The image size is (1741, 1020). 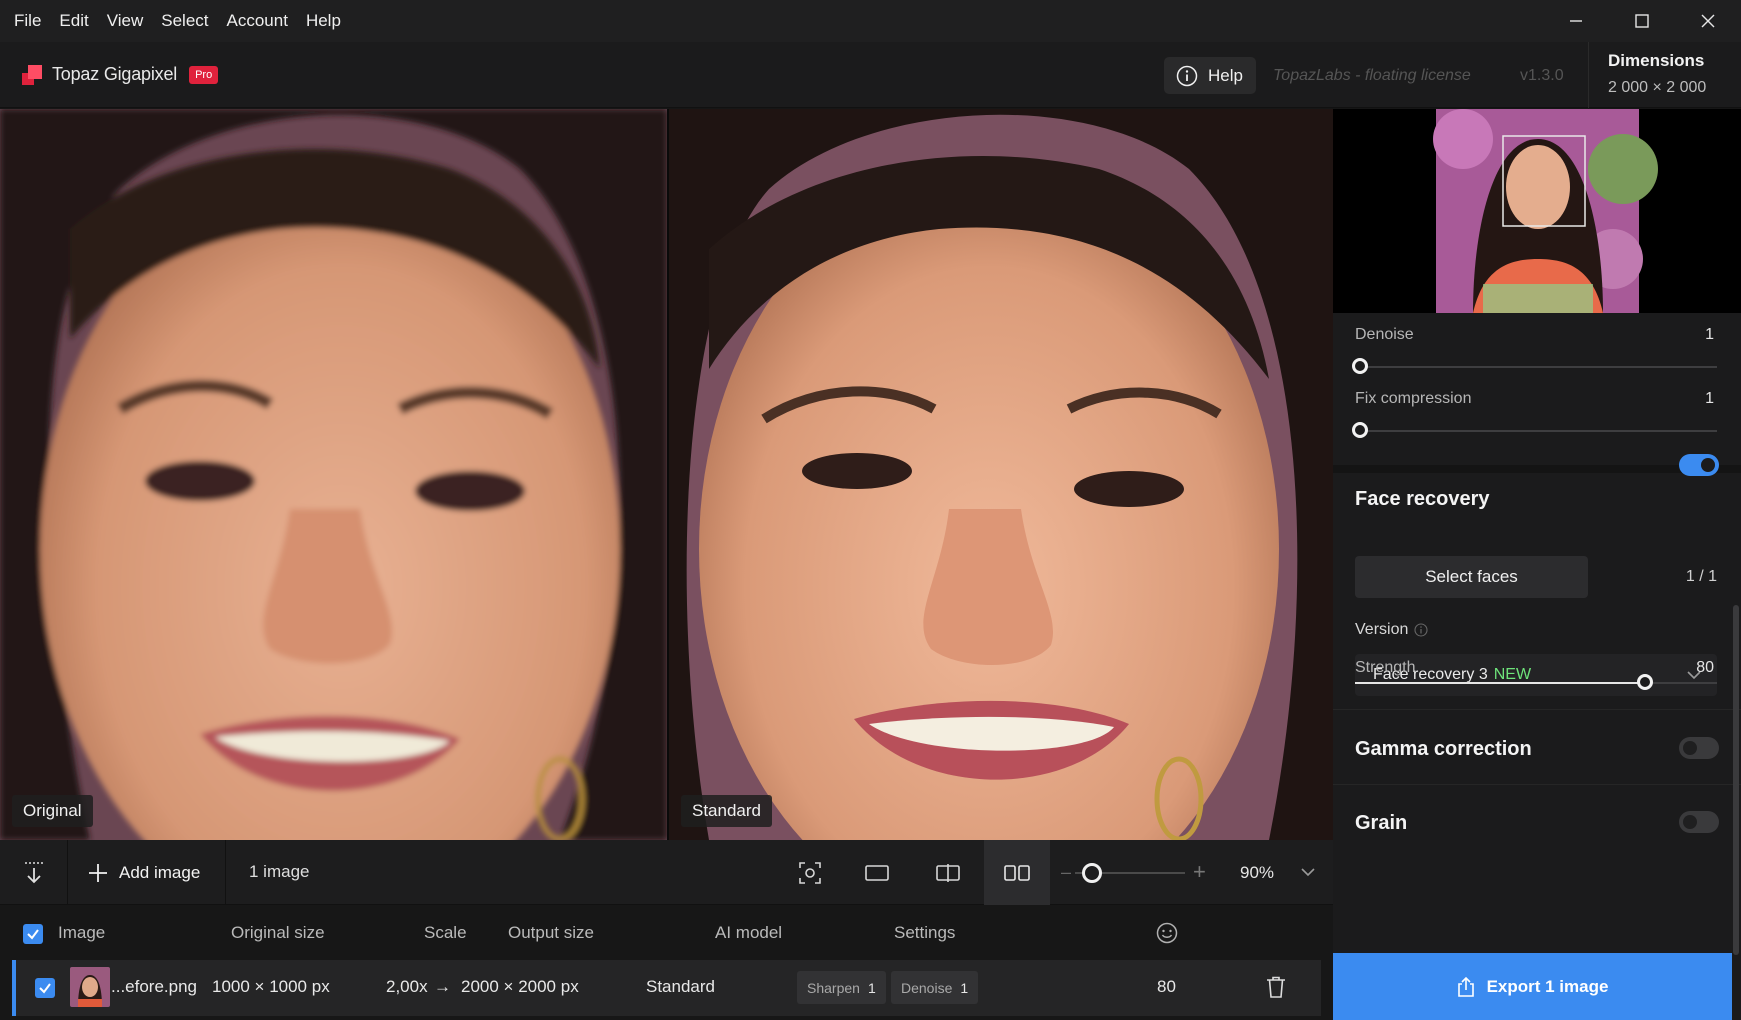 I want to click on side-by-side-icon, so click(x=1017, y=872).